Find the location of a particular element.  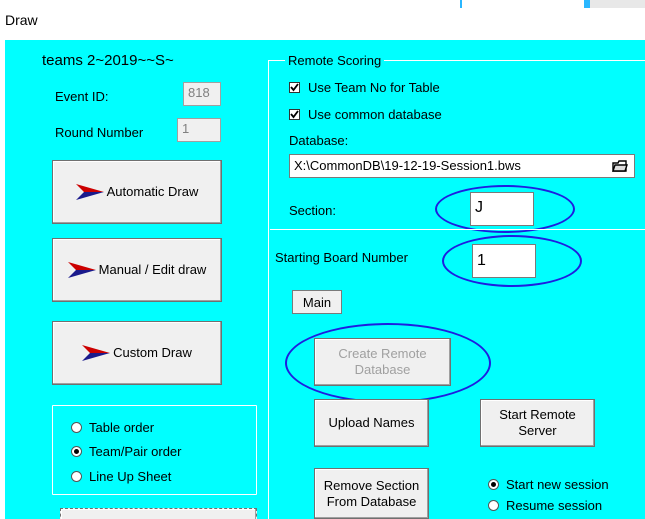

use-team-no-checkbox: Use Team No for Table is located at coordinates (364, 87).